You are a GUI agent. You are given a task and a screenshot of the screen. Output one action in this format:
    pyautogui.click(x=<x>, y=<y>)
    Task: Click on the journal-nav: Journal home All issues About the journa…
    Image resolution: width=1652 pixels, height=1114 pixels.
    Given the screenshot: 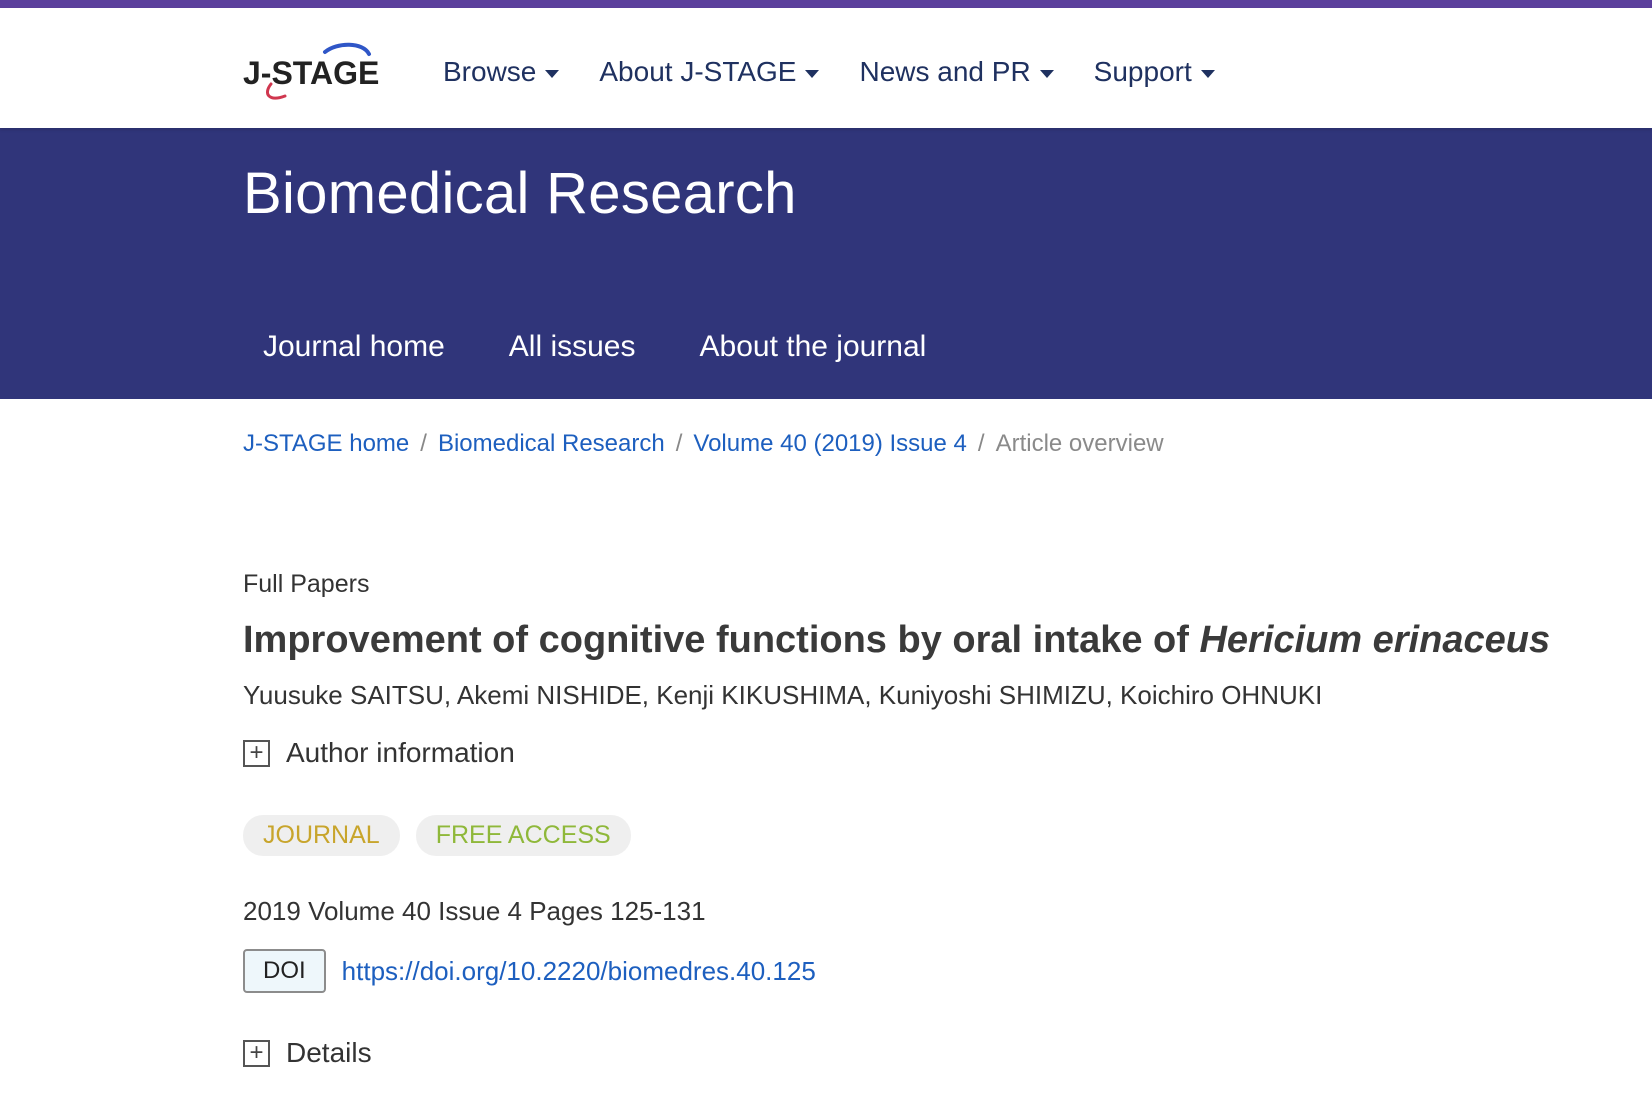 What is the action you would take?
    pyautogui.click(x=626, y=347)
    